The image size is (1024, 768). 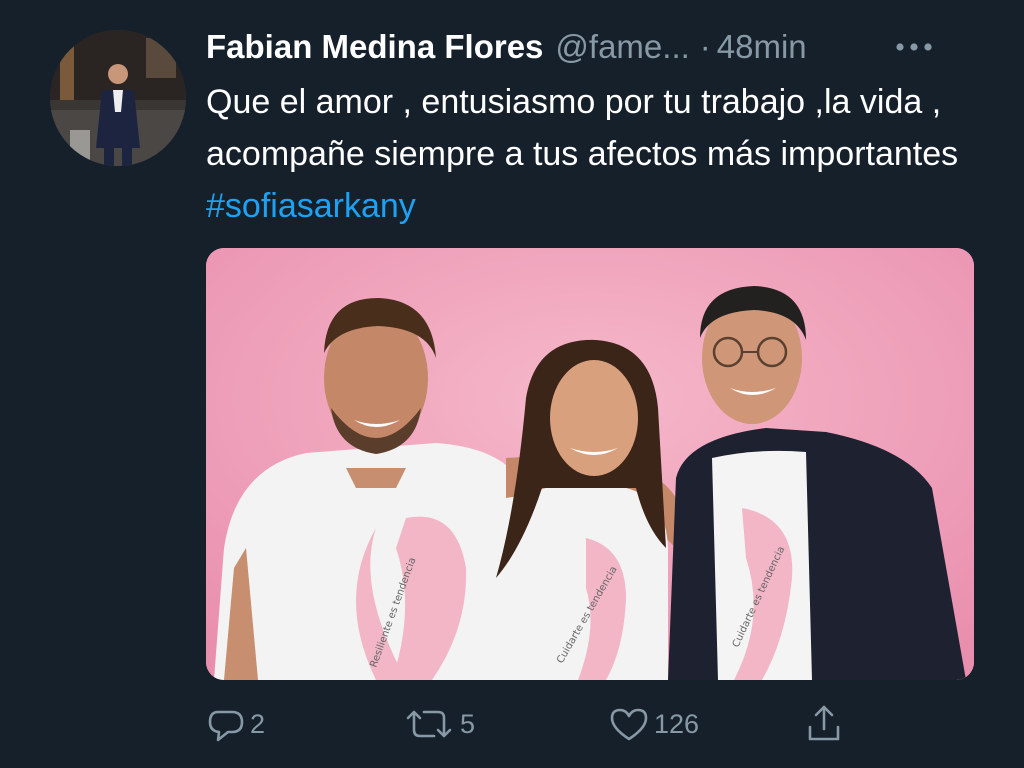 I want to click on like-button: 126, so click(x=653, y=724).